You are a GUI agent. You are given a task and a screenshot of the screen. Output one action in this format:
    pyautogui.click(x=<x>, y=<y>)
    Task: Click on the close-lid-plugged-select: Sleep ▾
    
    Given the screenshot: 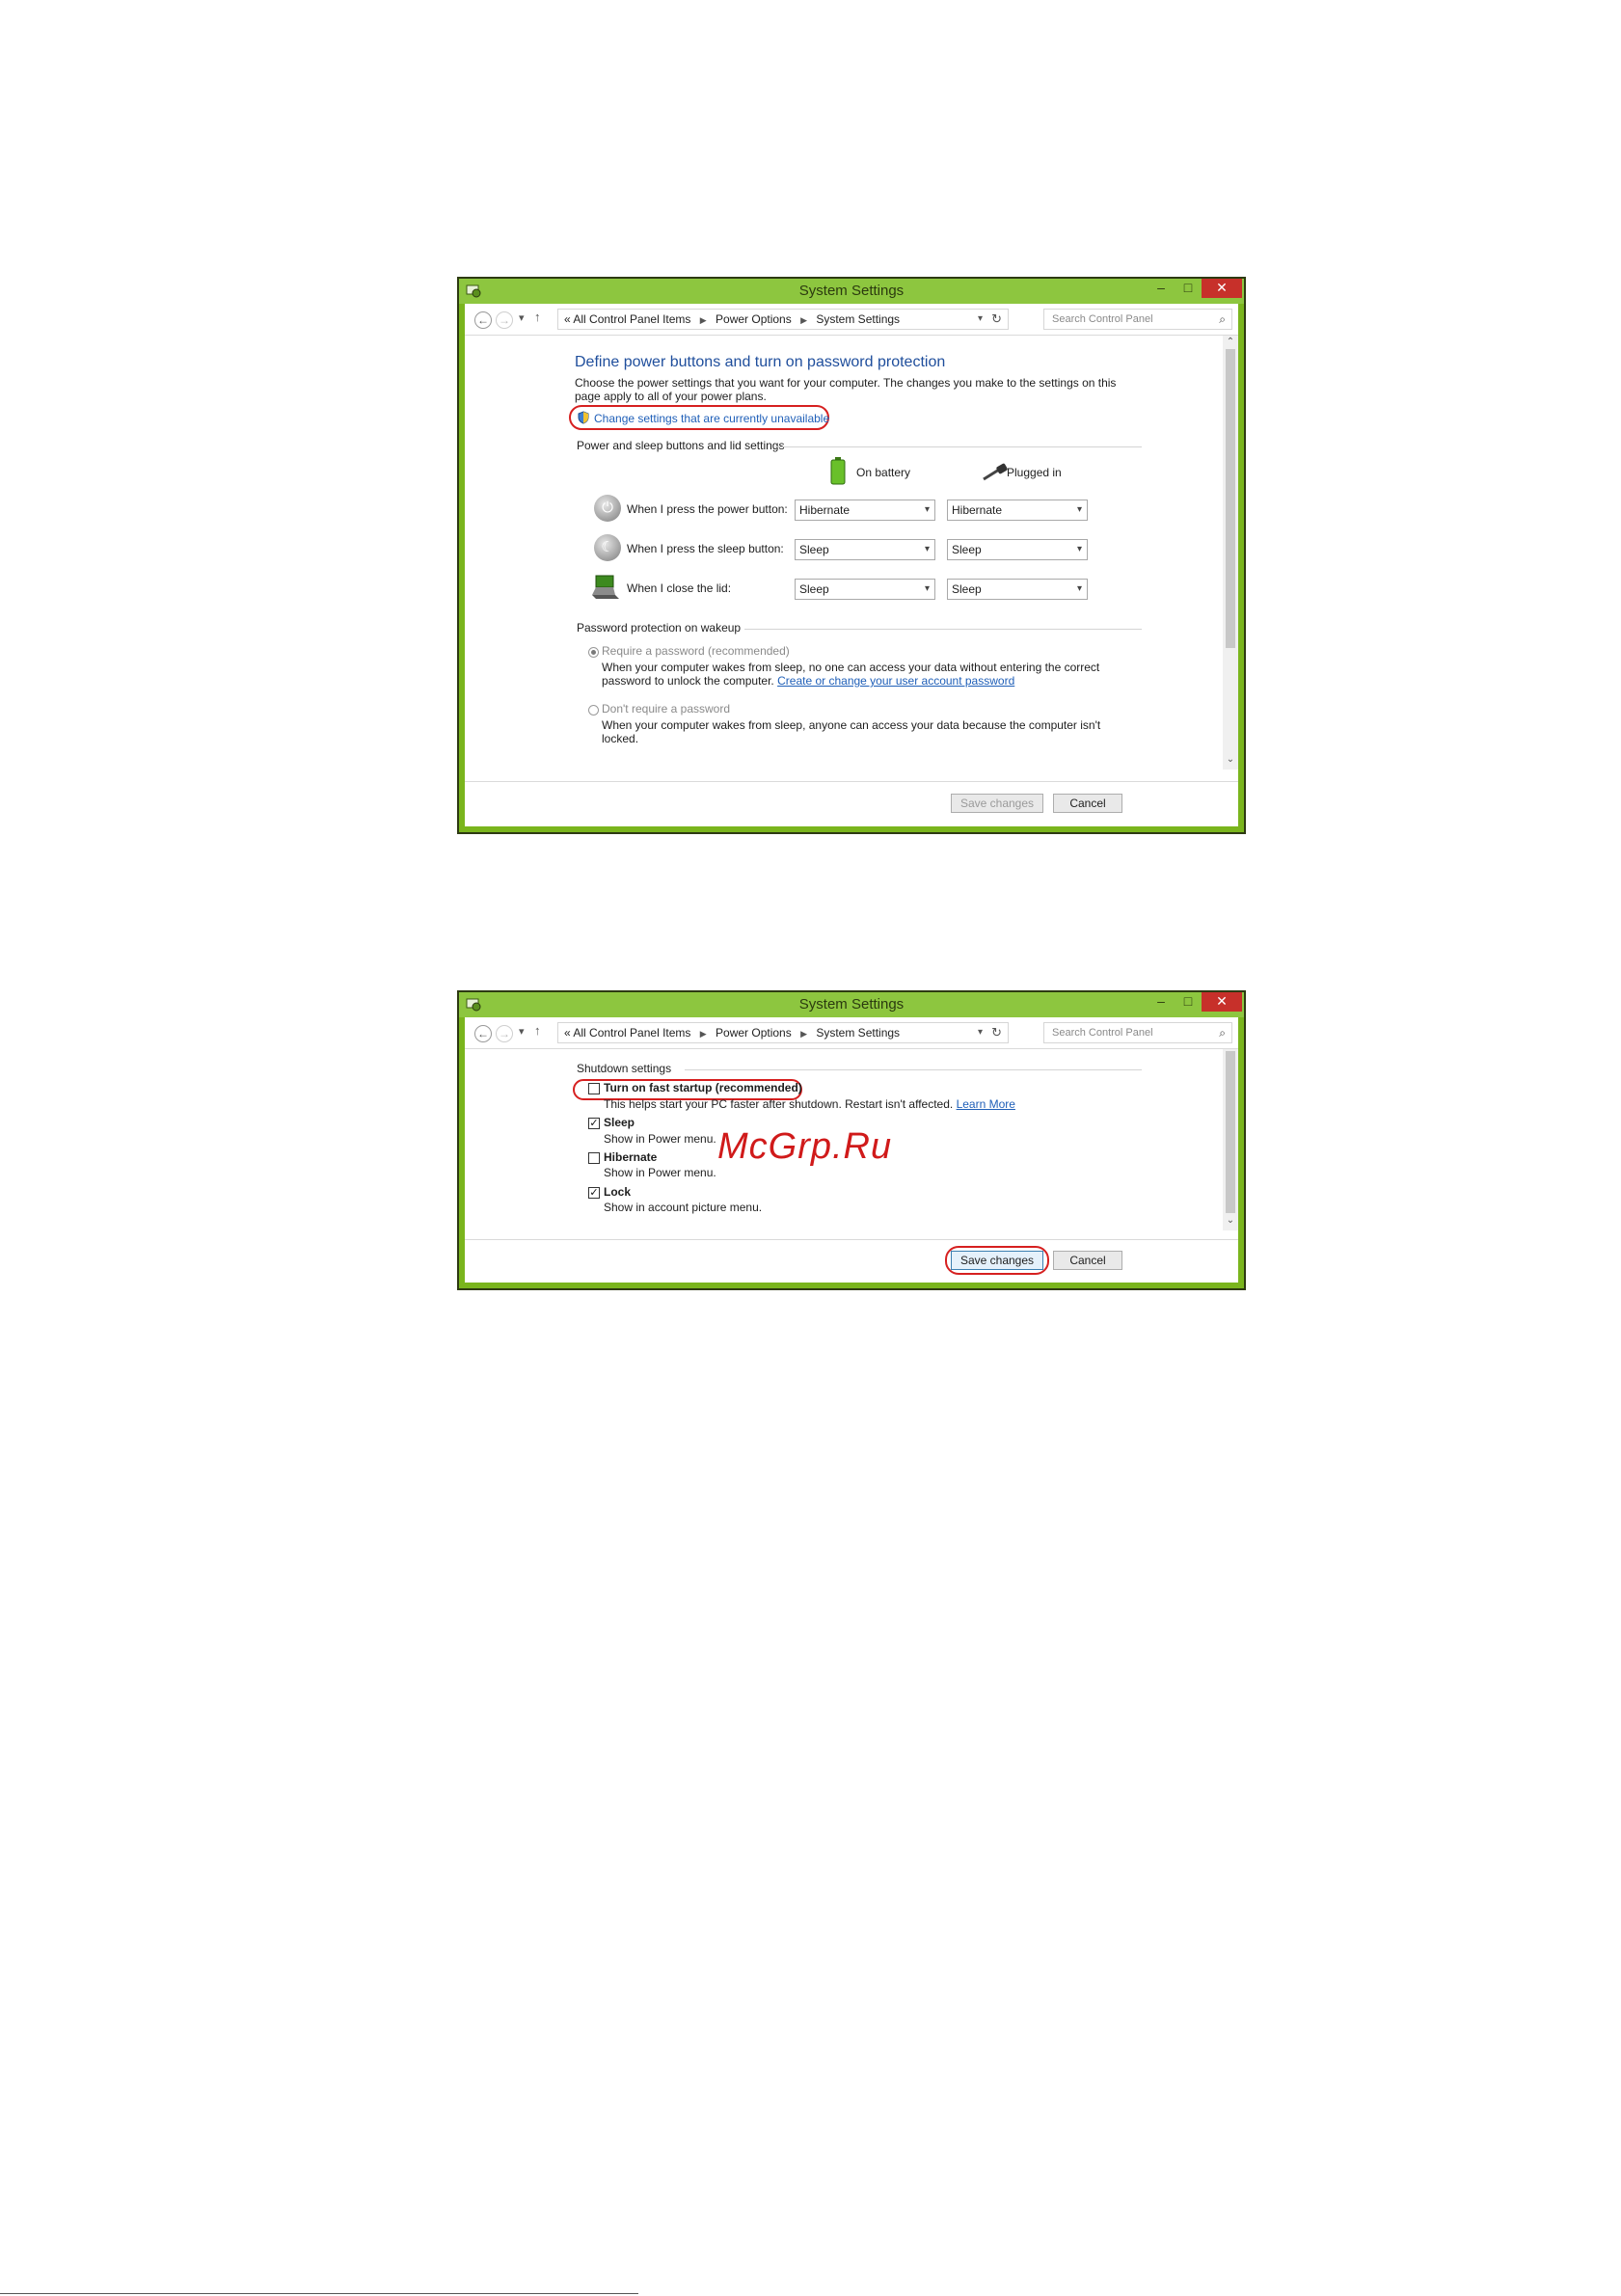 What is the action you would take?
    pyautogui.click(x=1017, y=589)
    